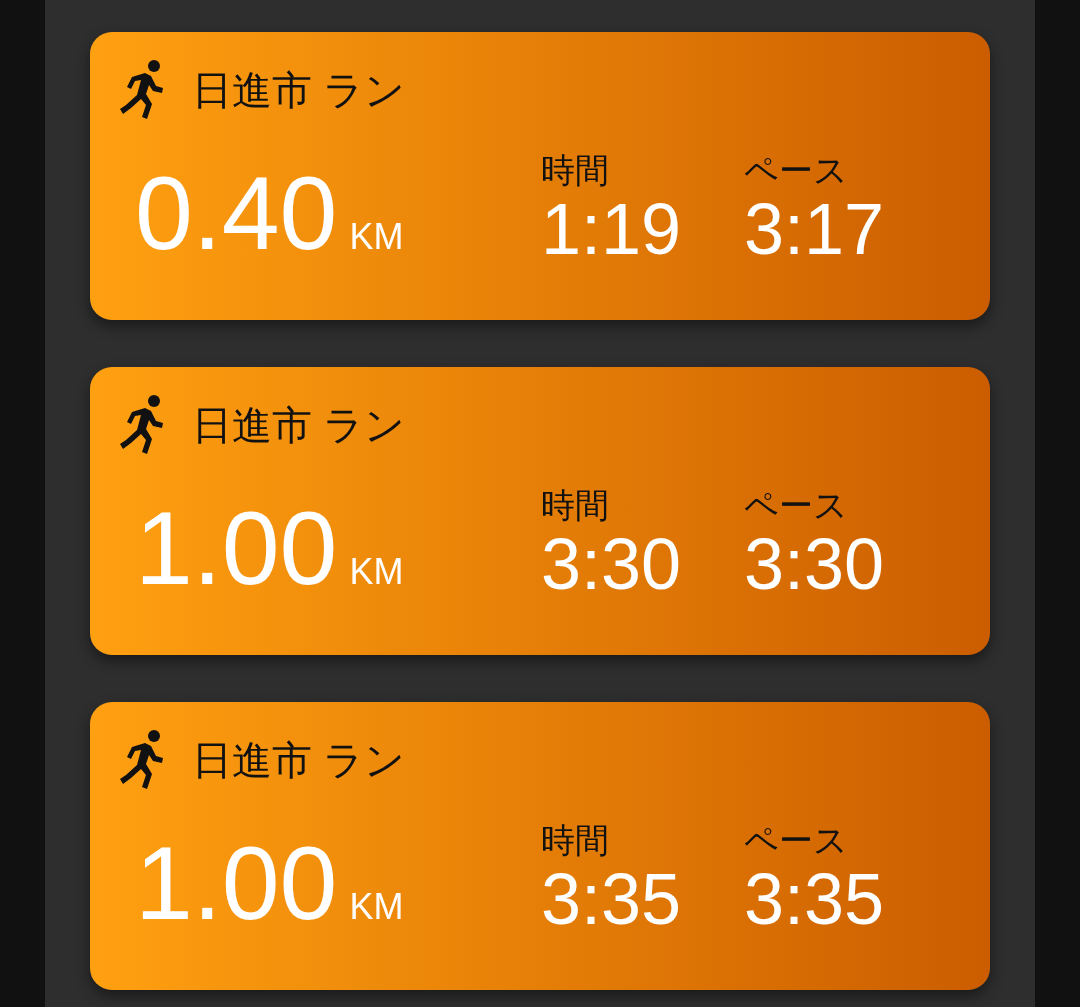 This screenshot has width=1080, height=1007. I want to click on pace-value: 3:35, so click(815, 899).